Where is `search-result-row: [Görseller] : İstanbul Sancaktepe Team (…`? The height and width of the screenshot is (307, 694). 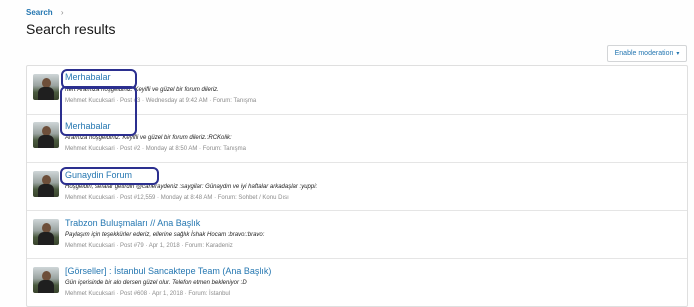
search-result-row: [Görseller] : İstanbul Sancaktepe Team (… is located at coordinates (357, 282).